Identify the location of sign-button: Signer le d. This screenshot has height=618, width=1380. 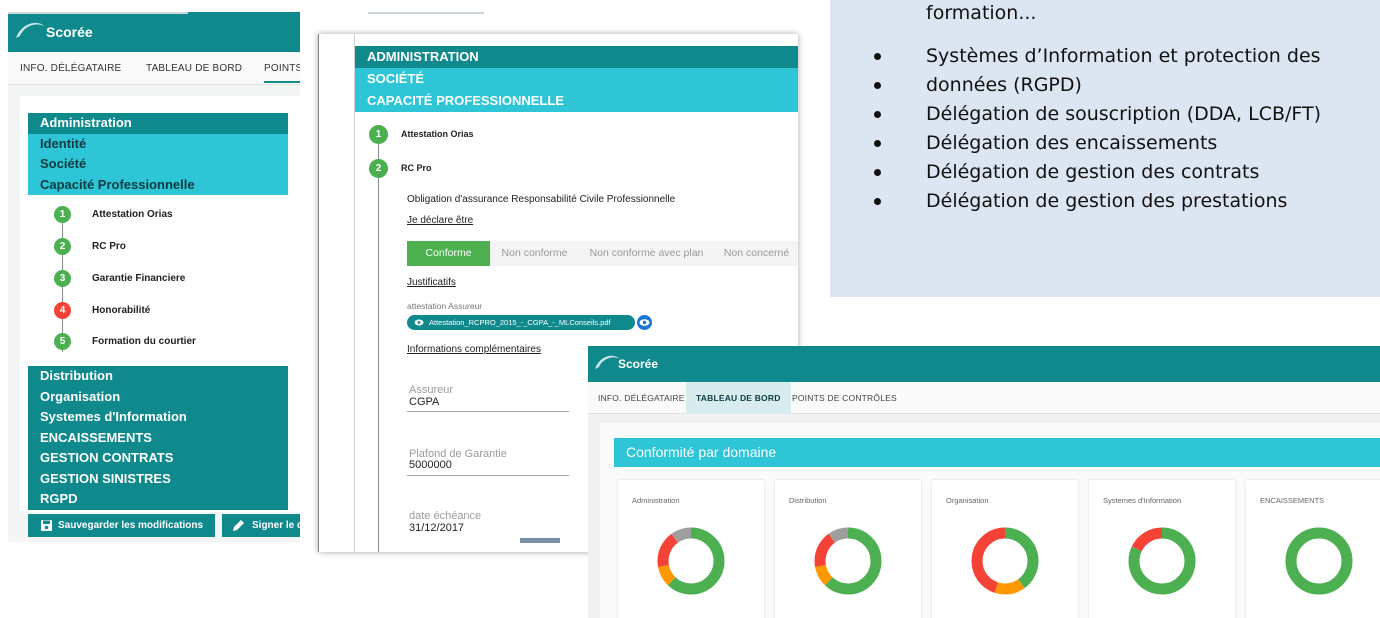
(261, 525).